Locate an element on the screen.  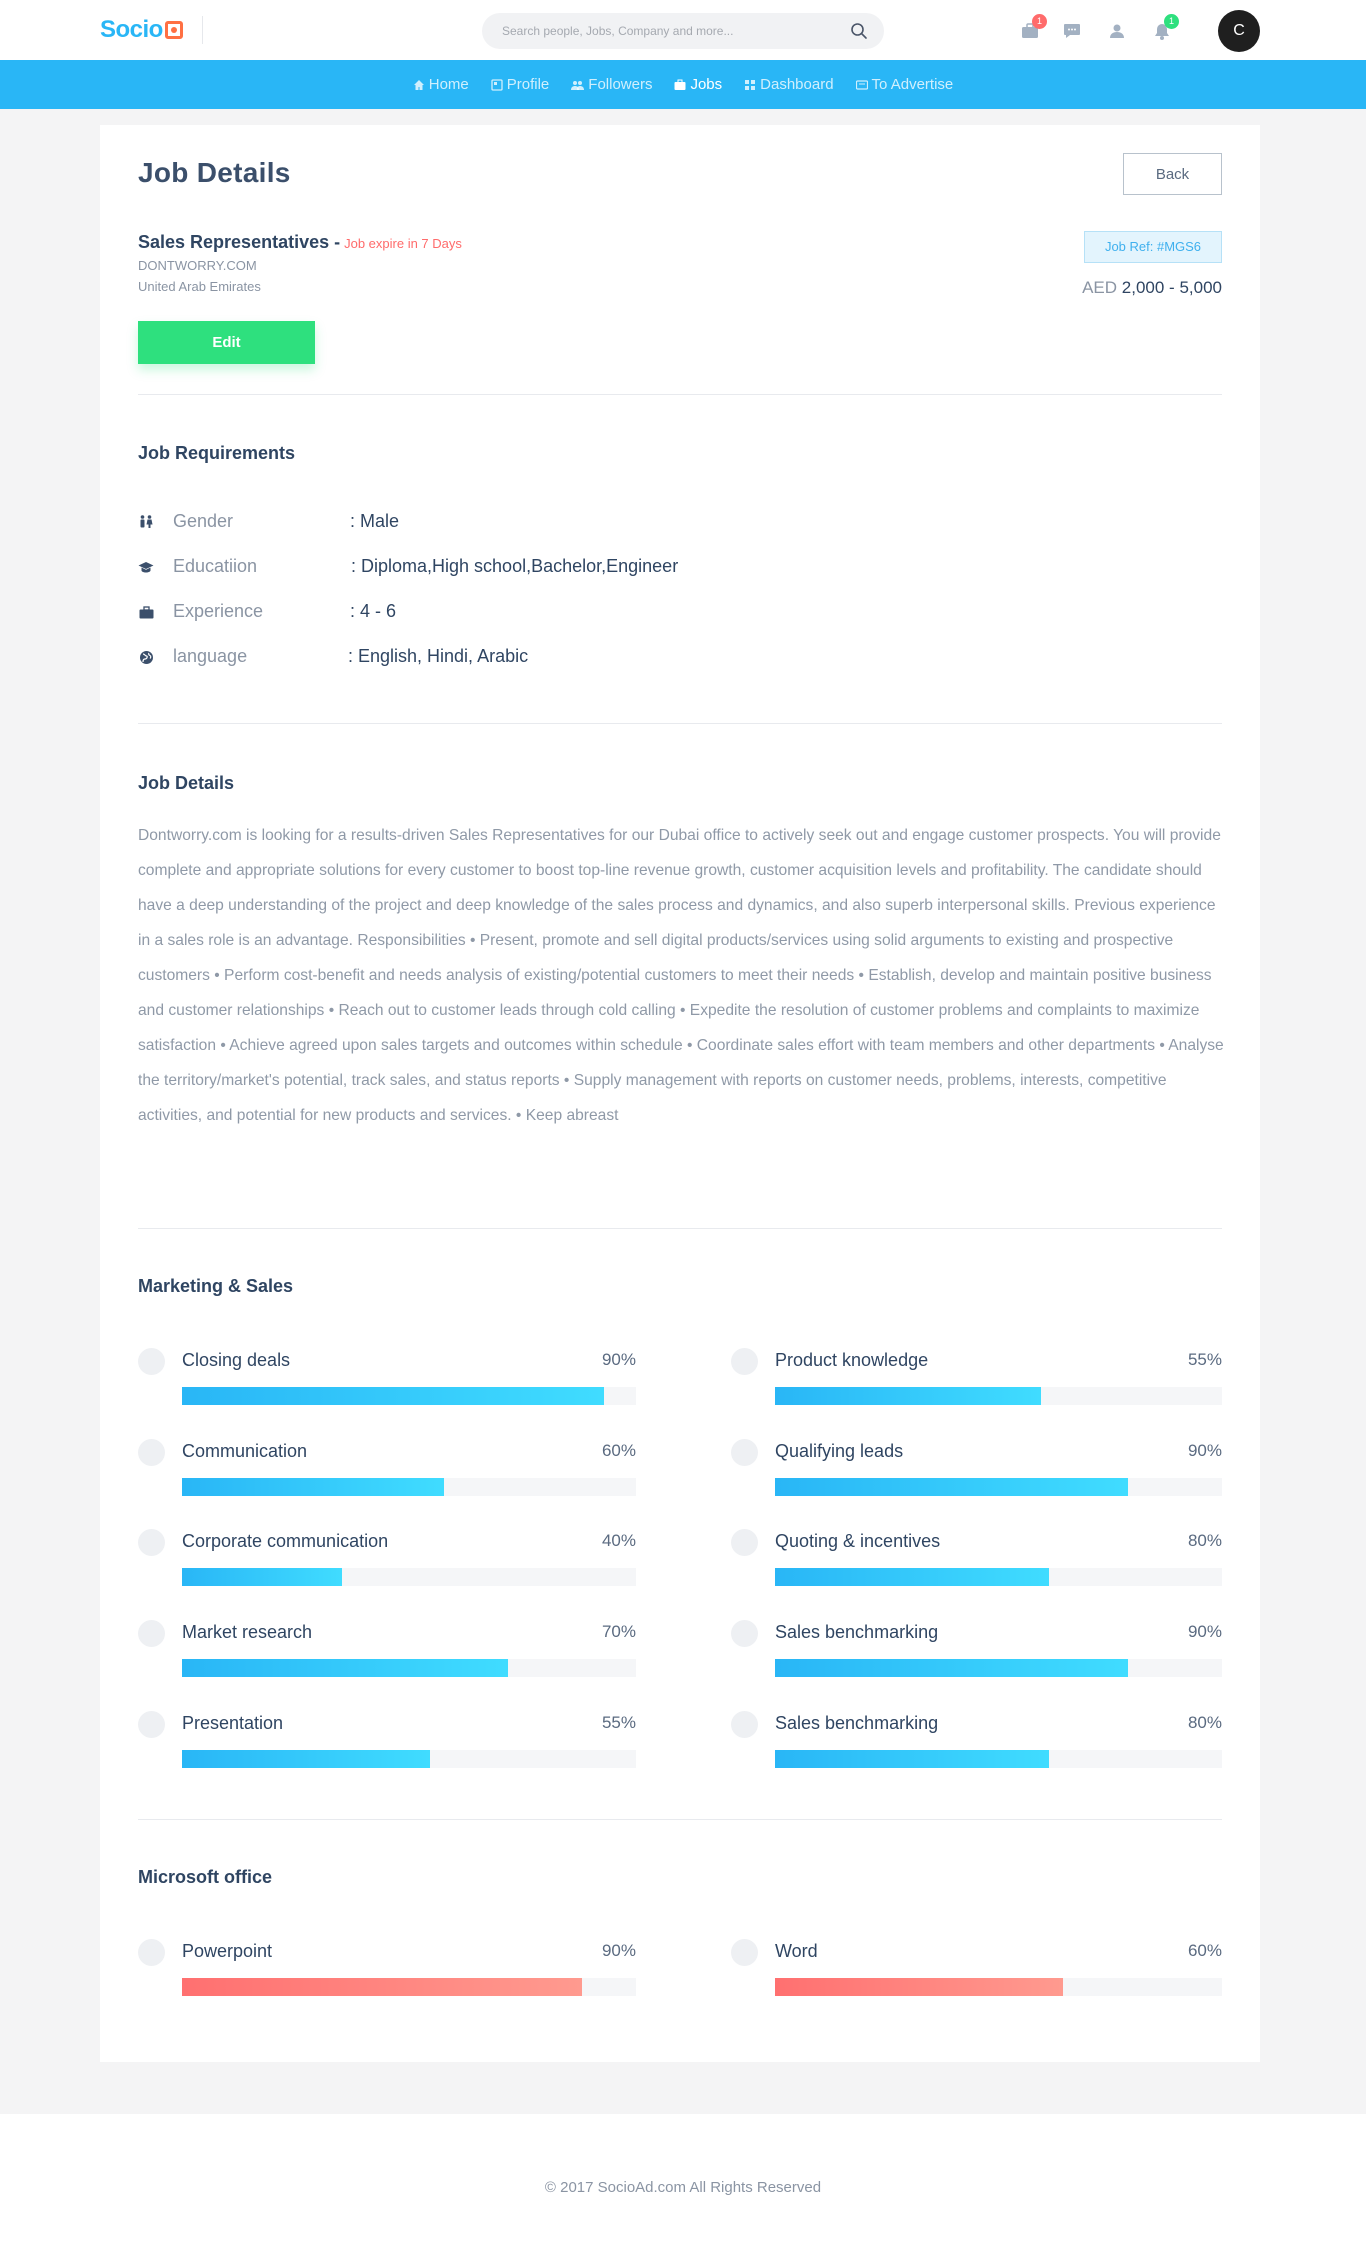
user-avatar: C is located at coordinates (1239, 31).